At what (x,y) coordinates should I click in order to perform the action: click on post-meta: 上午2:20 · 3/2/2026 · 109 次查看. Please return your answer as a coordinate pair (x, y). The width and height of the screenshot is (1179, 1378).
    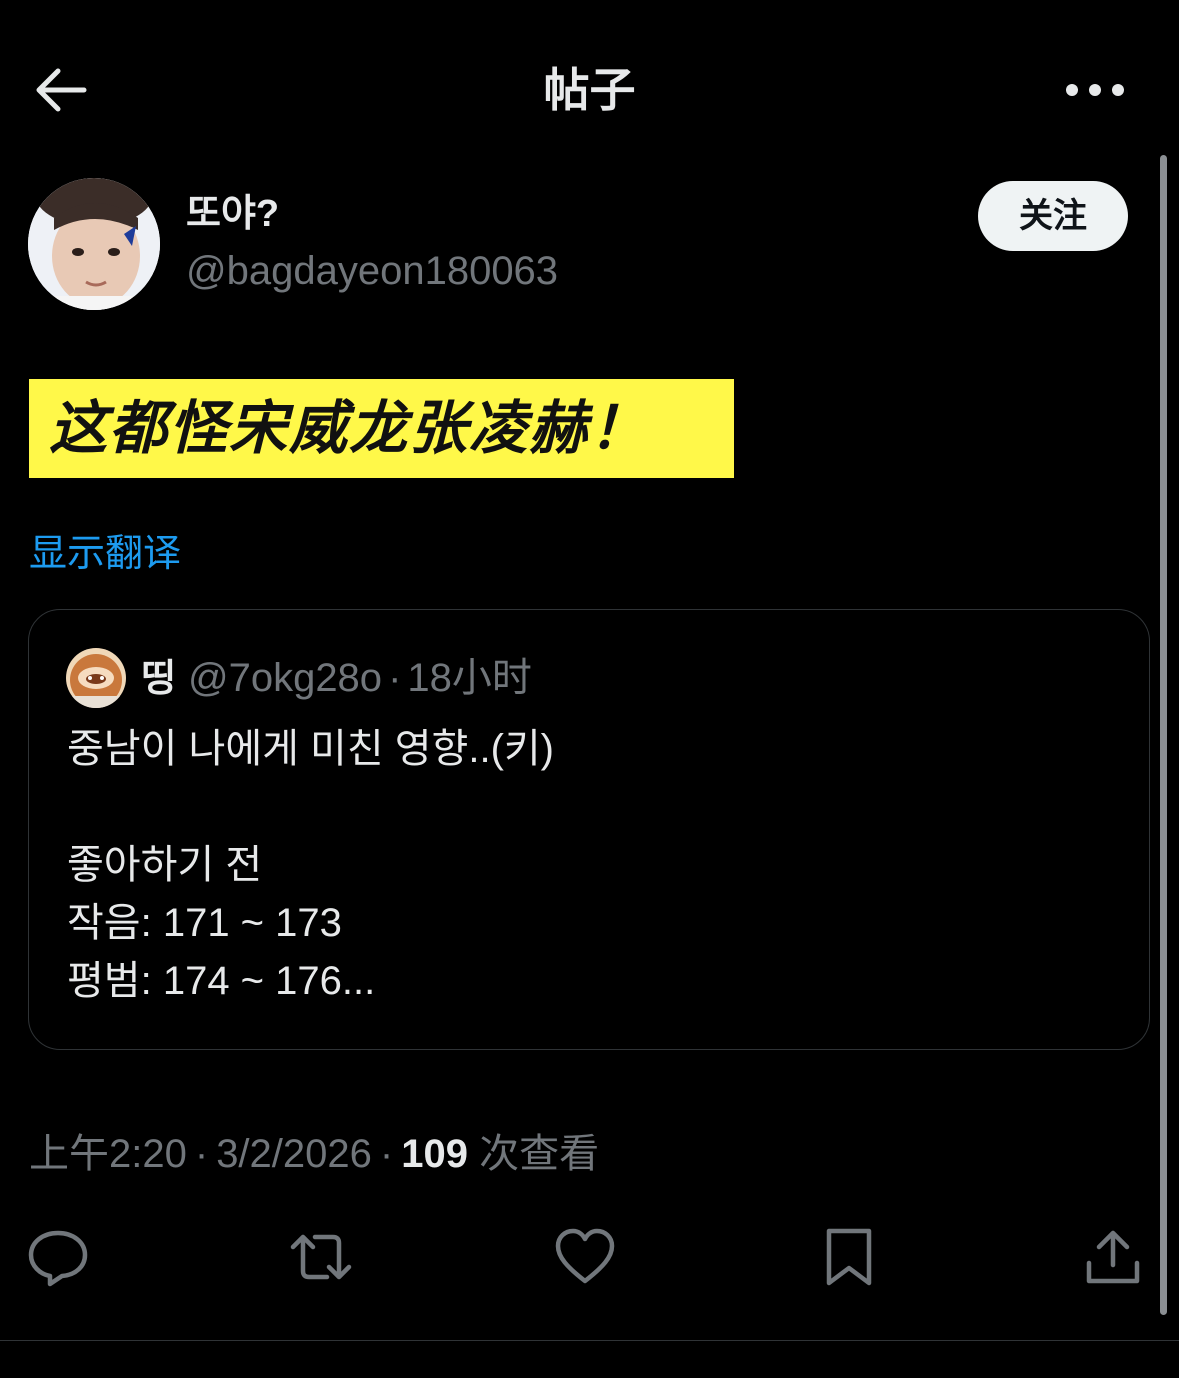
    Looking at the image, I should click on (314, 1154).